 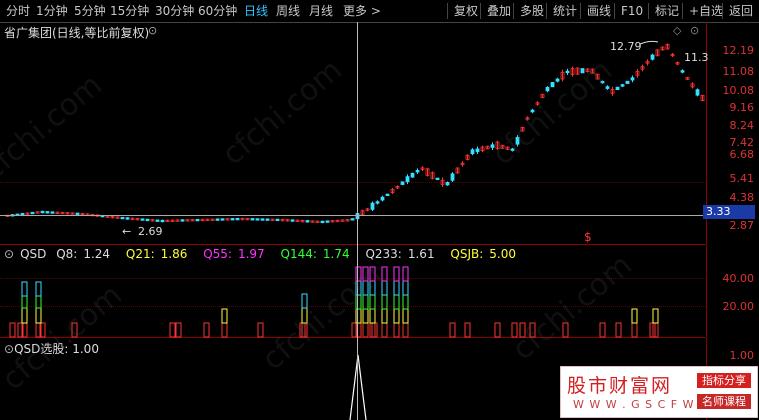 I want to click on price-tick: 11.08, so click(x=738, y=71).